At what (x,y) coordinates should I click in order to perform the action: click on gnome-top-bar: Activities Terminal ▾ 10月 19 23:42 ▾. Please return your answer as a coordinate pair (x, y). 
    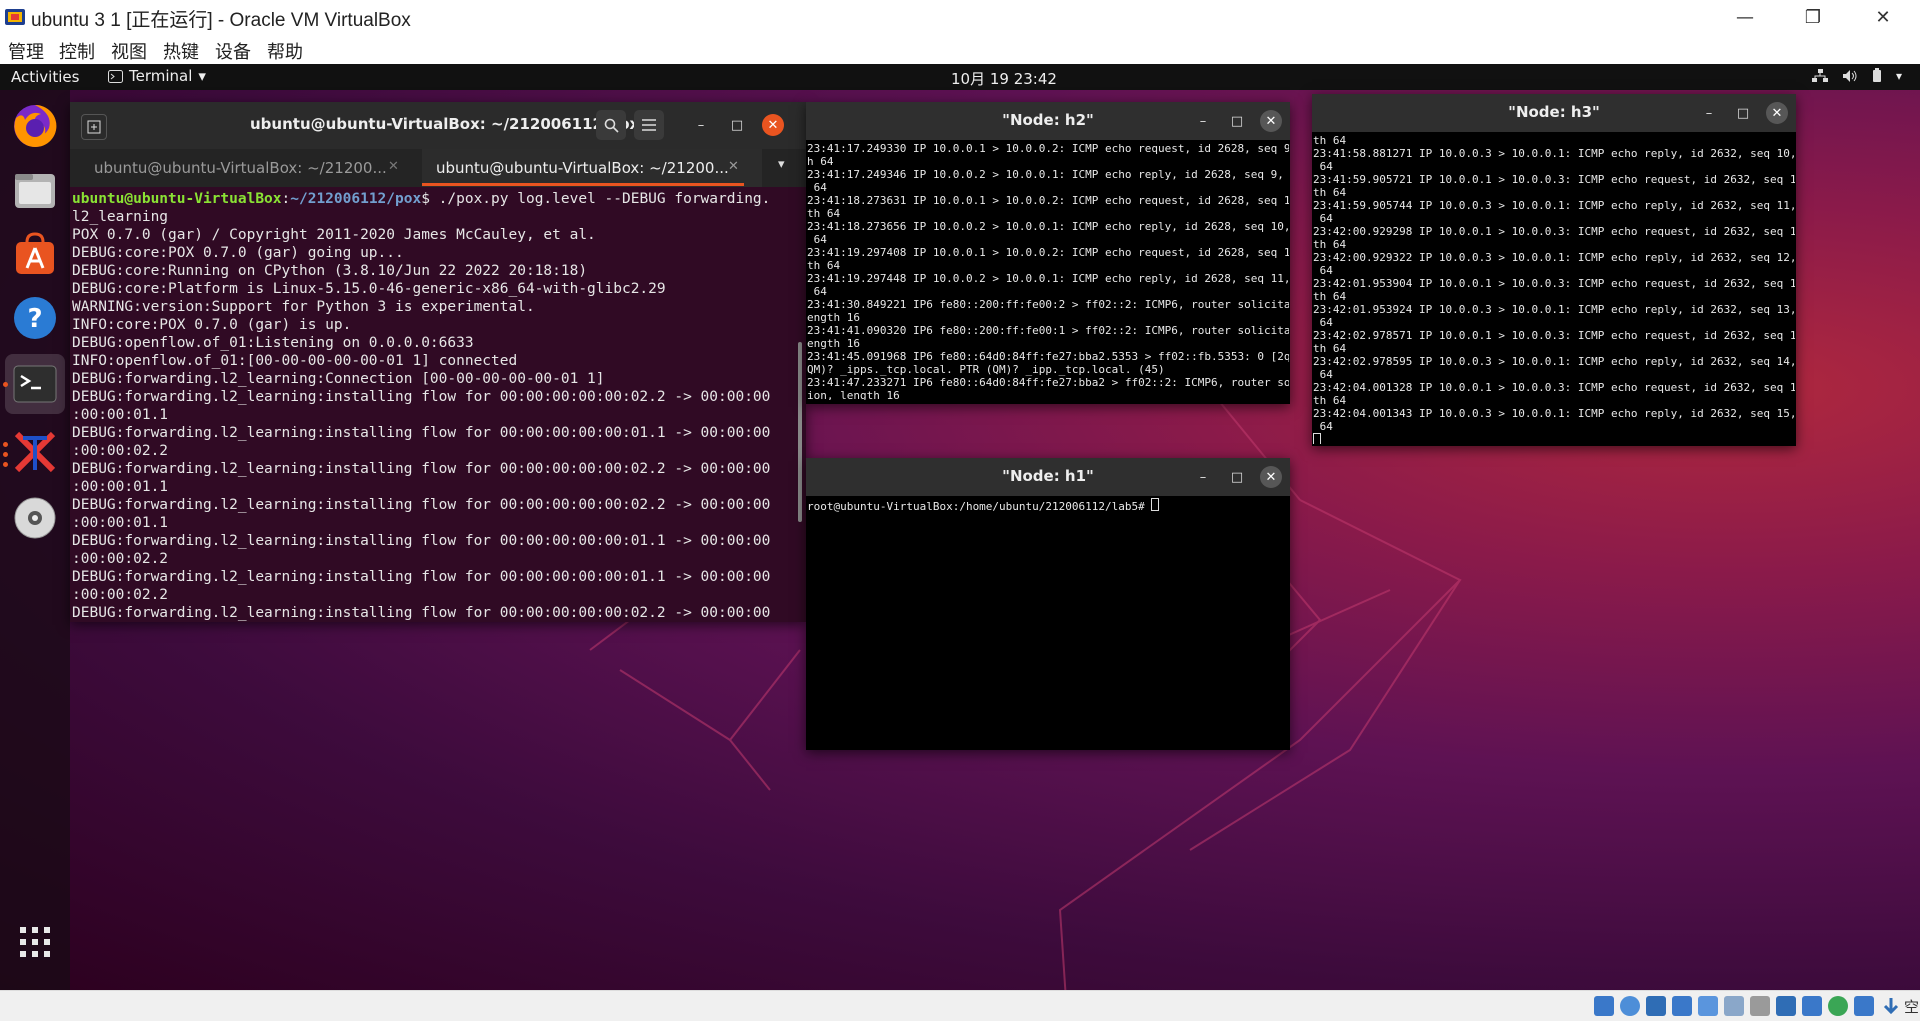
    Looking at the image, I should click on (960, 77).